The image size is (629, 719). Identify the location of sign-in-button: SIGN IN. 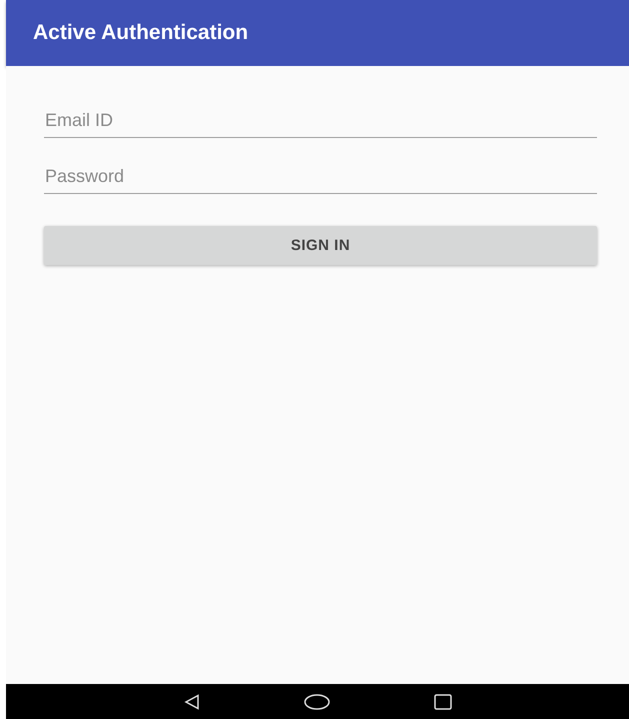
(320, 245).